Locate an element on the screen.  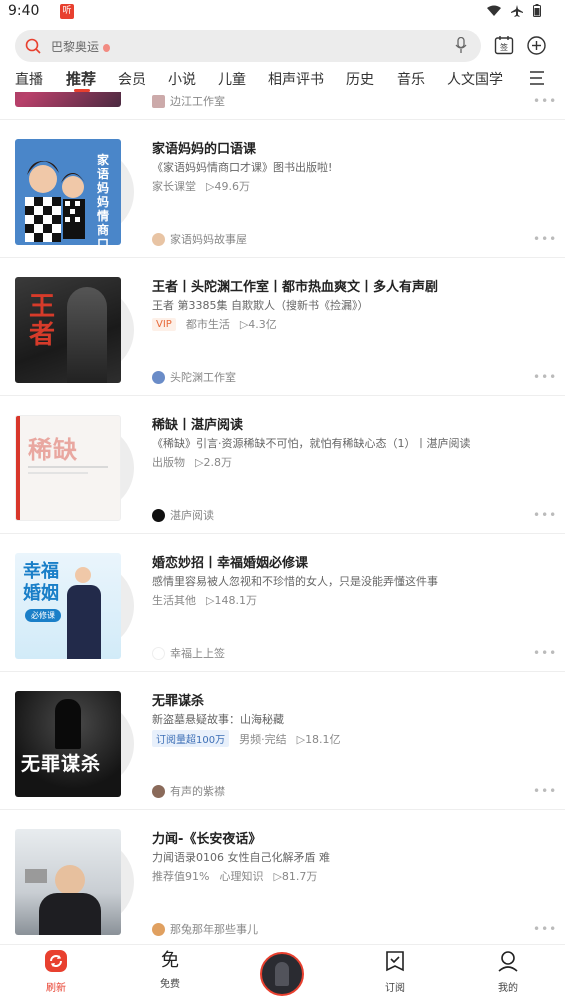
album-cover: 王者 is located at coordinates (68, 330).